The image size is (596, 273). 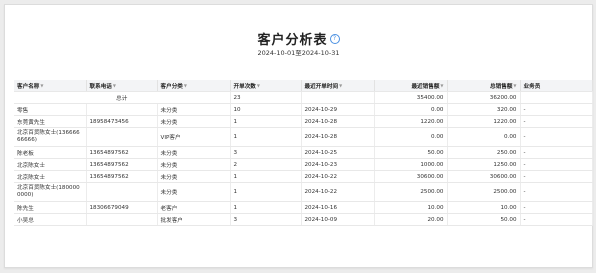 What do you see at coordinates (484, 192) in the screenshot?
I see `cell-total-sales: 2500.00` at bounding box center [484, 192].